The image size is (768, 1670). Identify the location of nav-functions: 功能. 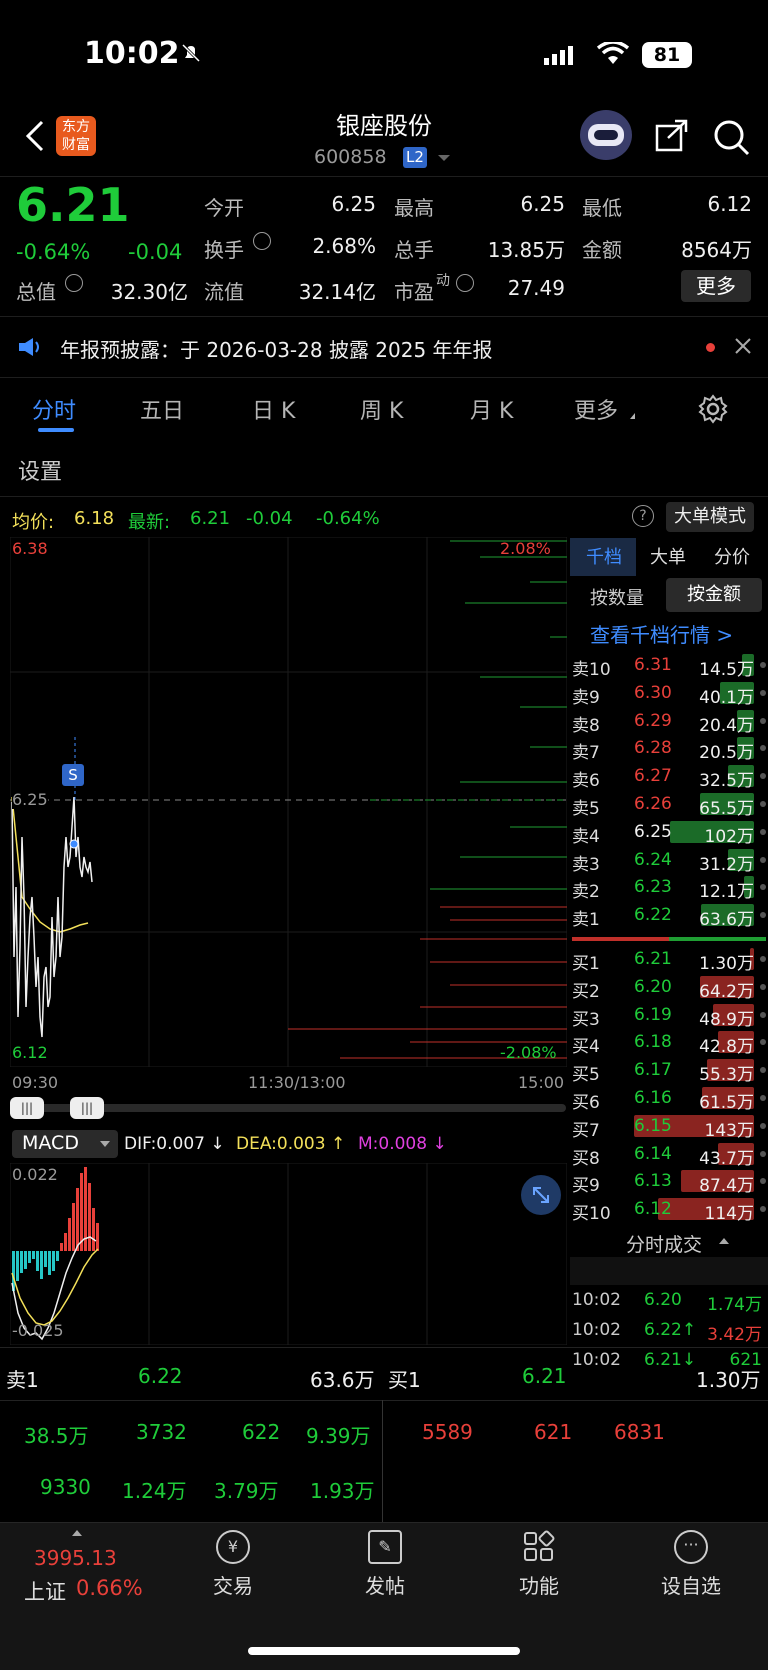
(539, 1564).